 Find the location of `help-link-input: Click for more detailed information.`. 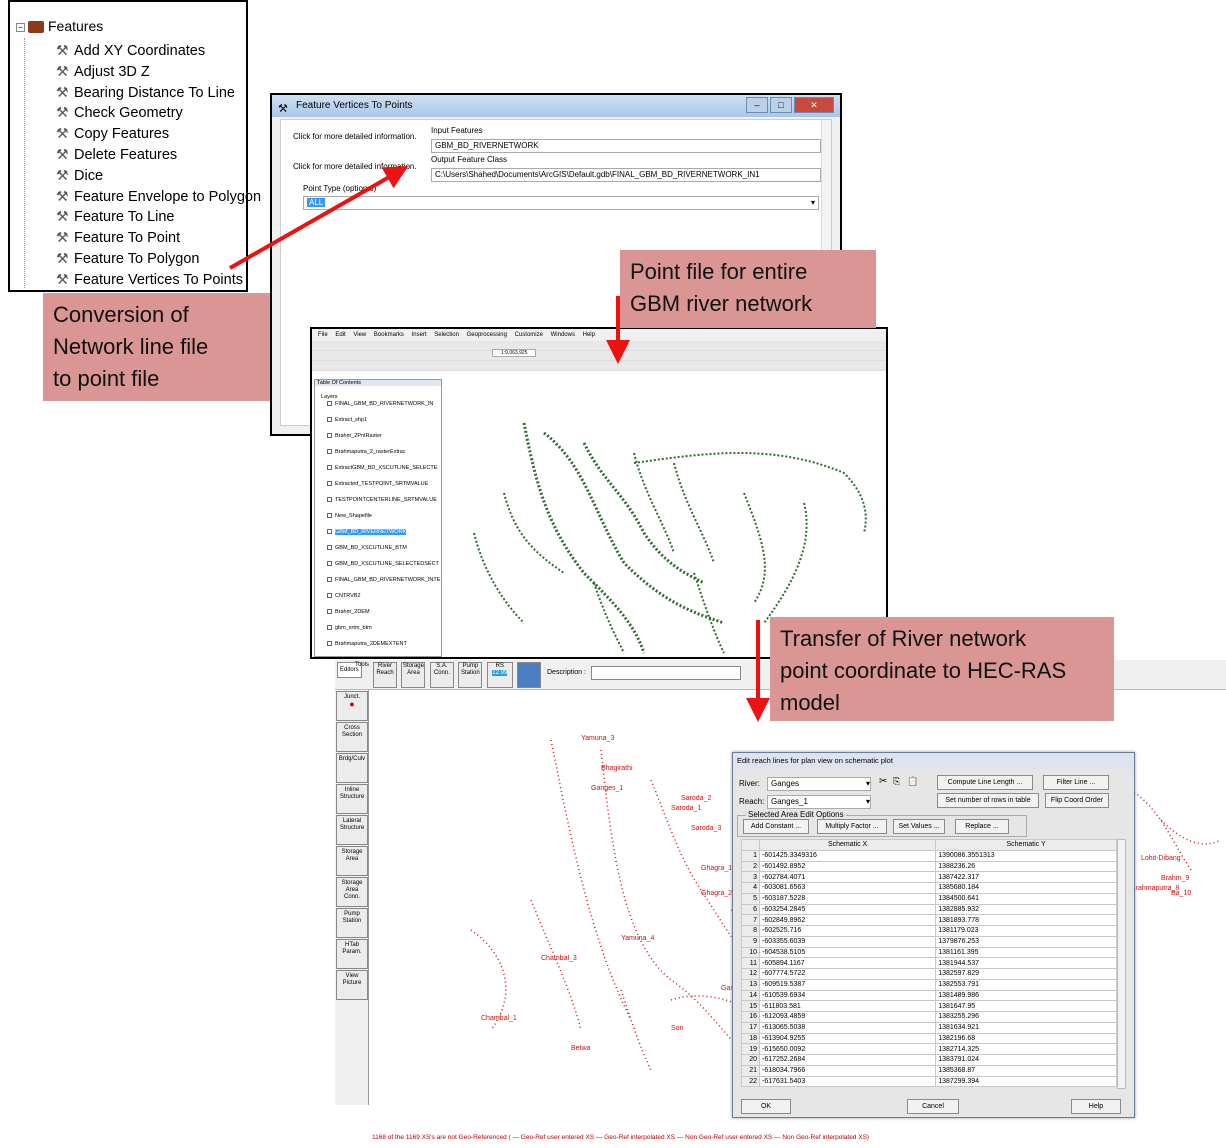

help-link-input: Click for more detailed information. is located at coordinates (355, 136).